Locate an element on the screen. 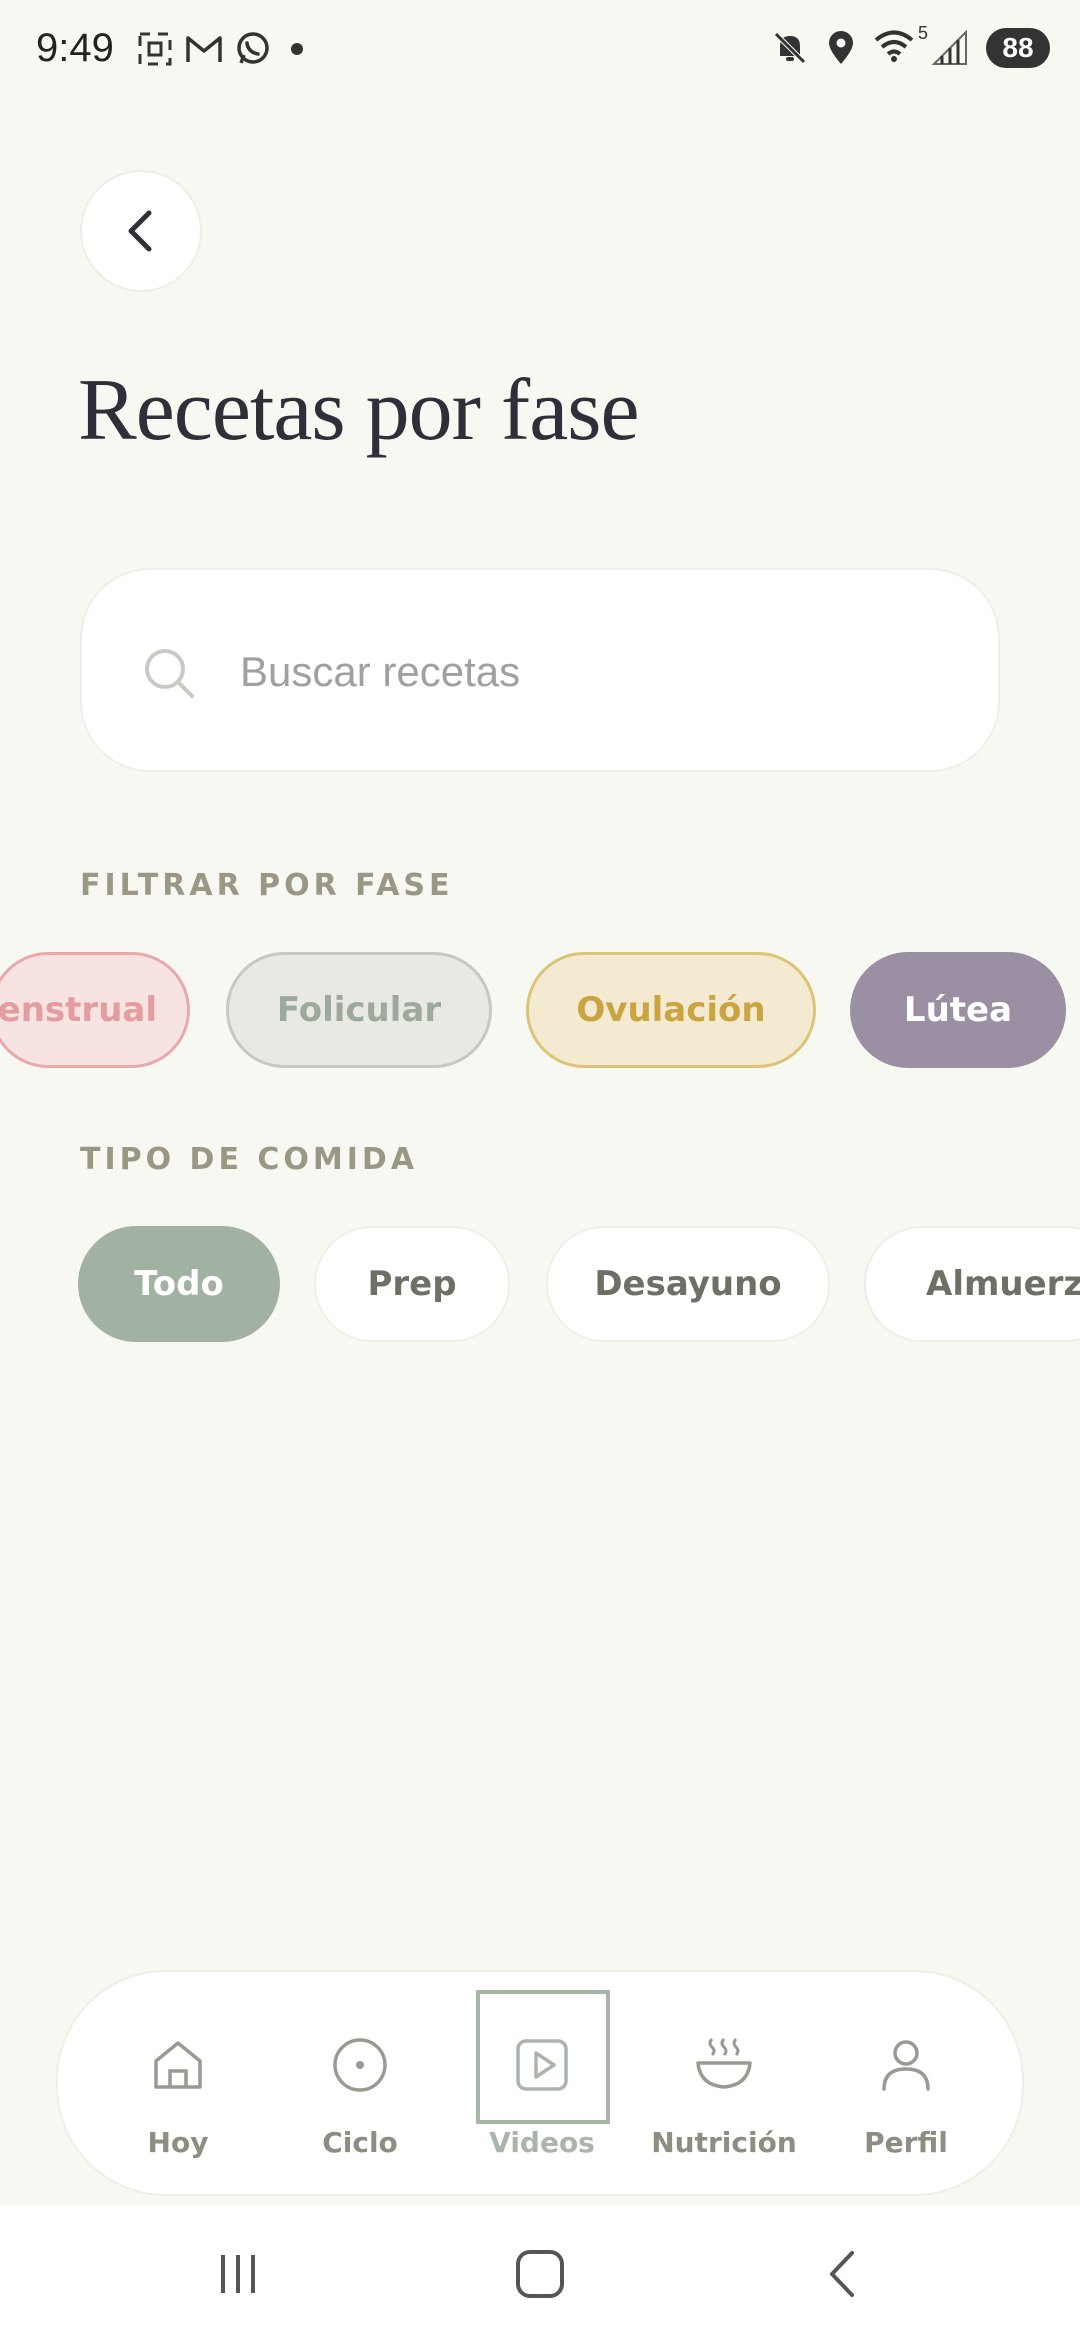  phase-chip-lutea: Lútea is located at coordinates (958, 1010).